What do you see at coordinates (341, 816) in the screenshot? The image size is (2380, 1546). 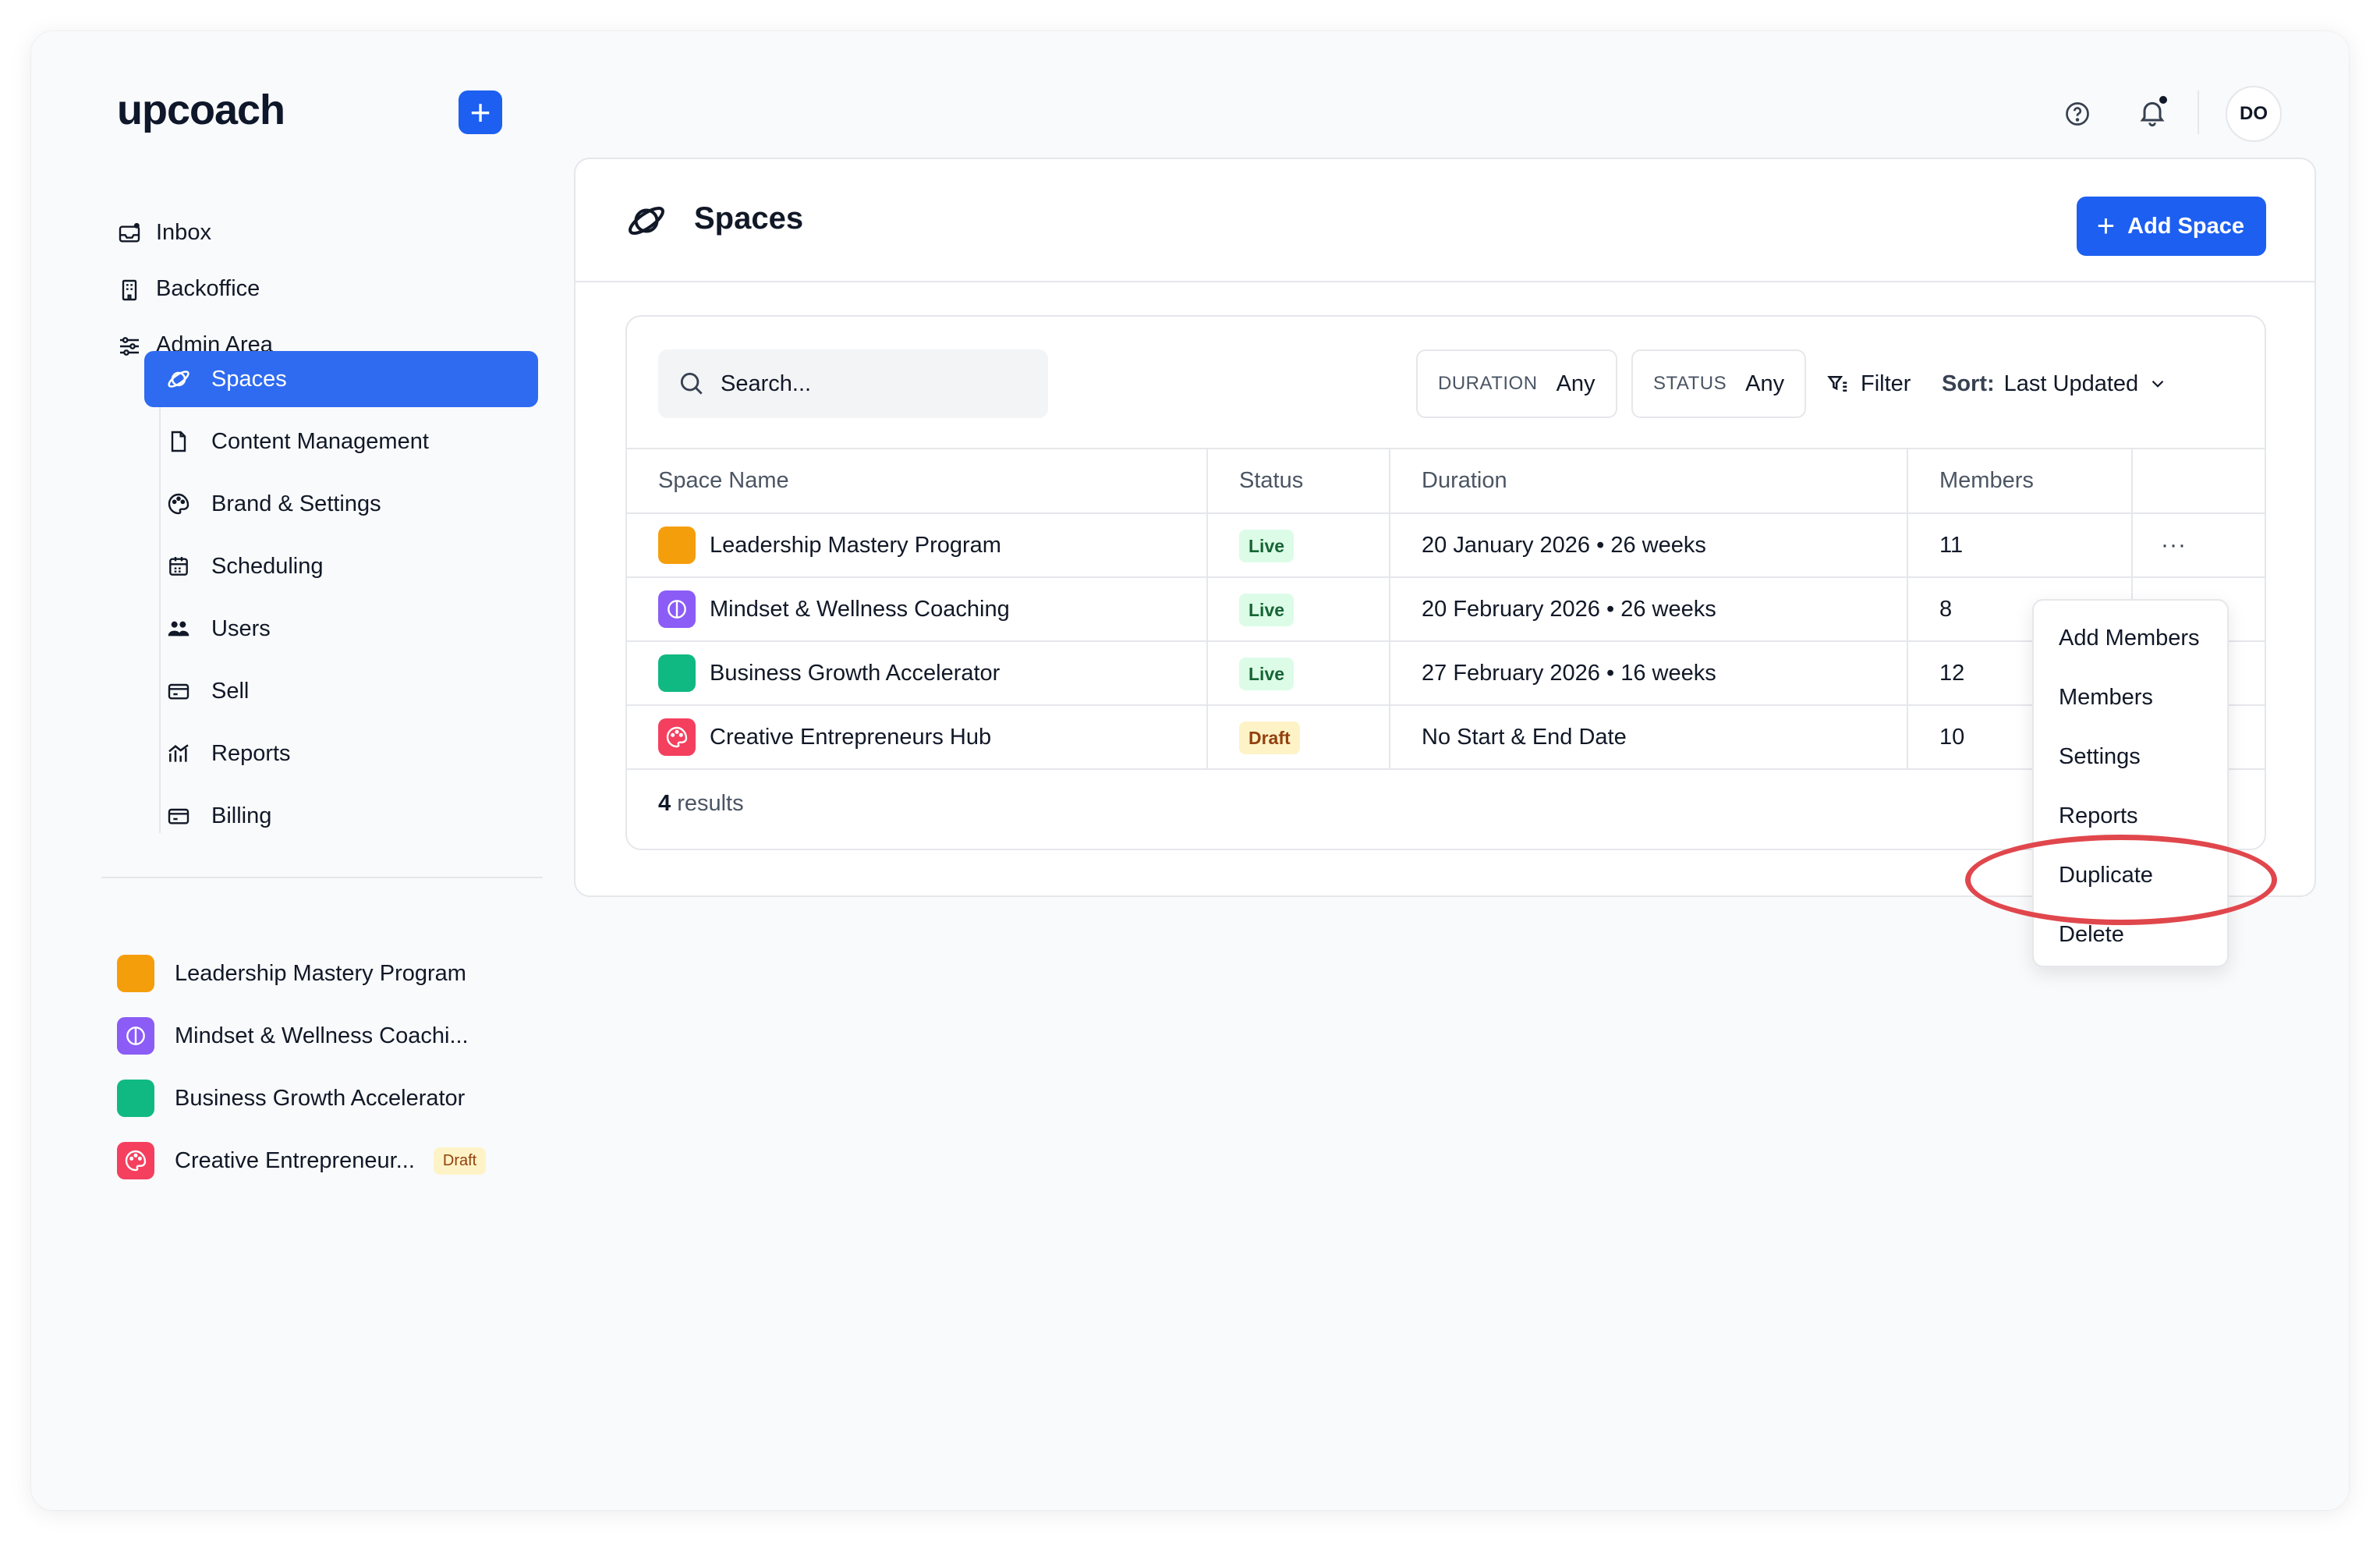 I see `sidebar-item-billing: Billing` at bounding box center [341, 816].